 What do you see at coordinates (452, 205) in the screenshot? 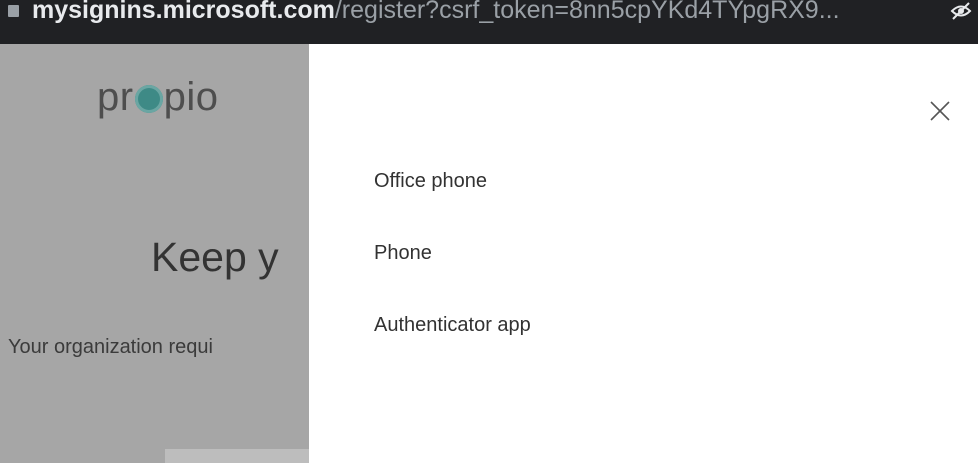
I see `option-office-phone: Office phone` at bounding box center [452, 205].